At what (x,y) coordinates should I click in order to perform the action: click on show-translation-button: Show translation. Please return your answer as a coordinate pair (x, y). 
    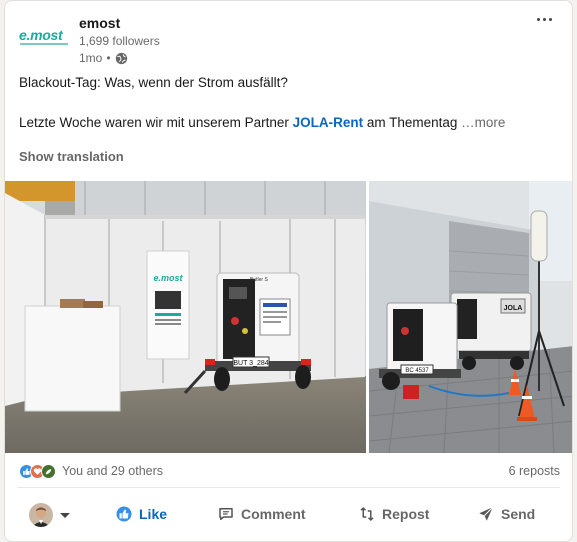
    Looking at the image, I should click on (71, 156).